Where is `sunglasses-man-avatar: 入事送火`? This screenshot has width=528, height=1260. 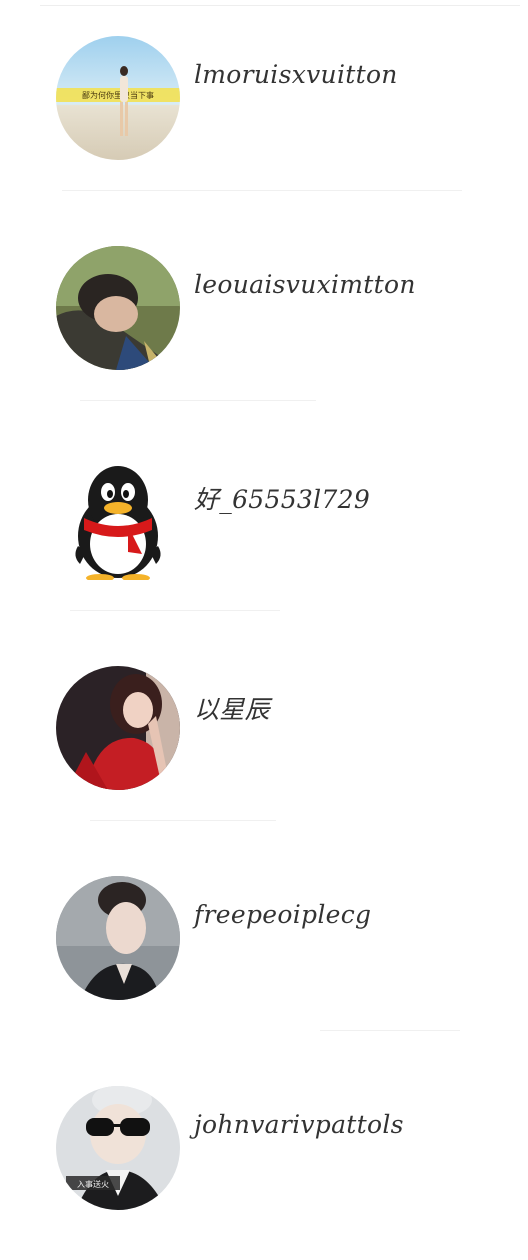
sunglasses-man-avatar: 入事送火 is located at coordinates (118, 1148).